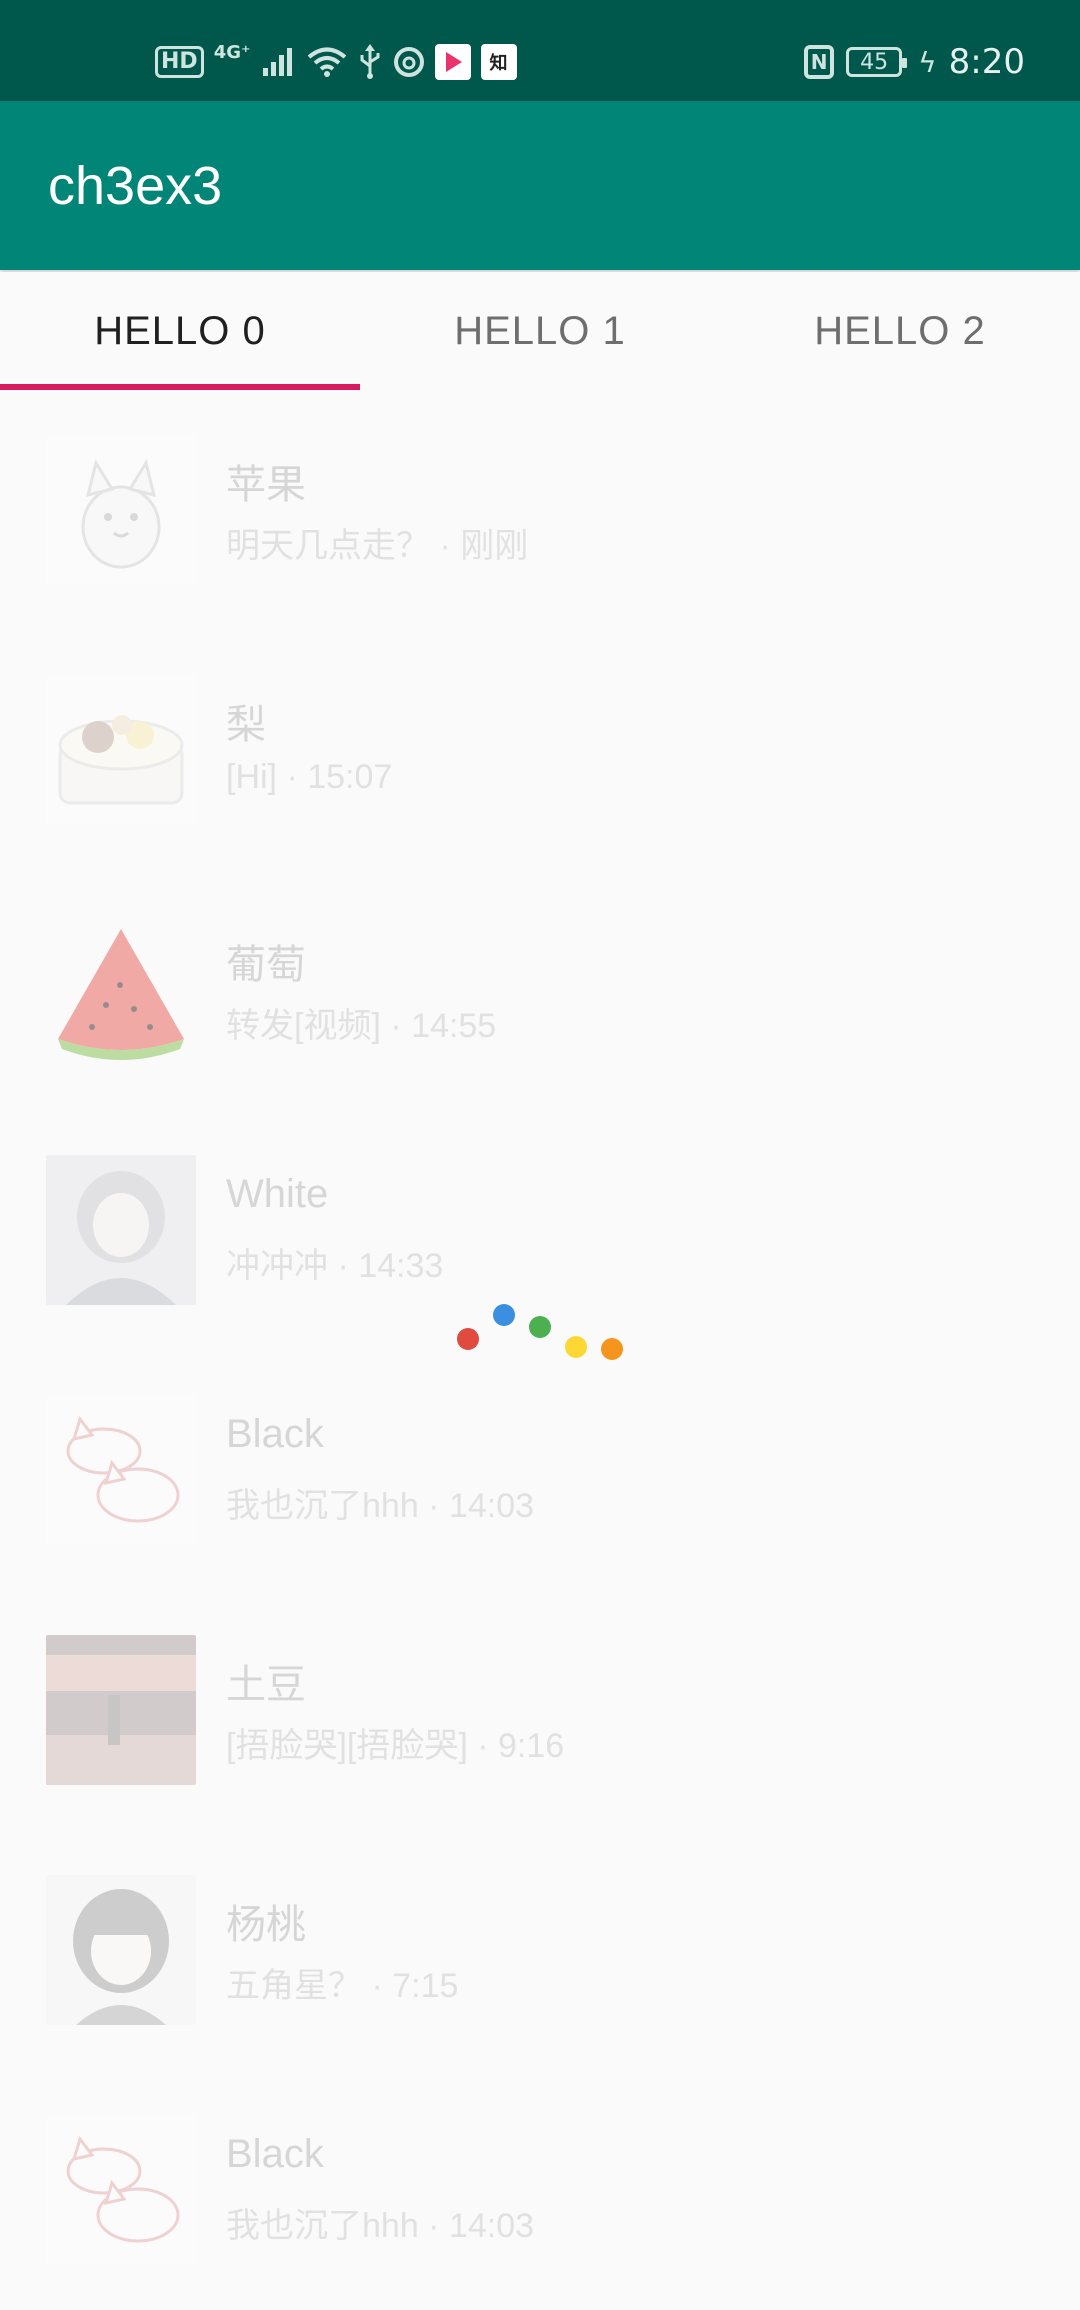  What do you see at coordinates (540, 1710) in the screenshot?
I see `list-item: 土豆 [捂脸哭][捂脸哭] · 9:16` at bounding box center [540, 1710].